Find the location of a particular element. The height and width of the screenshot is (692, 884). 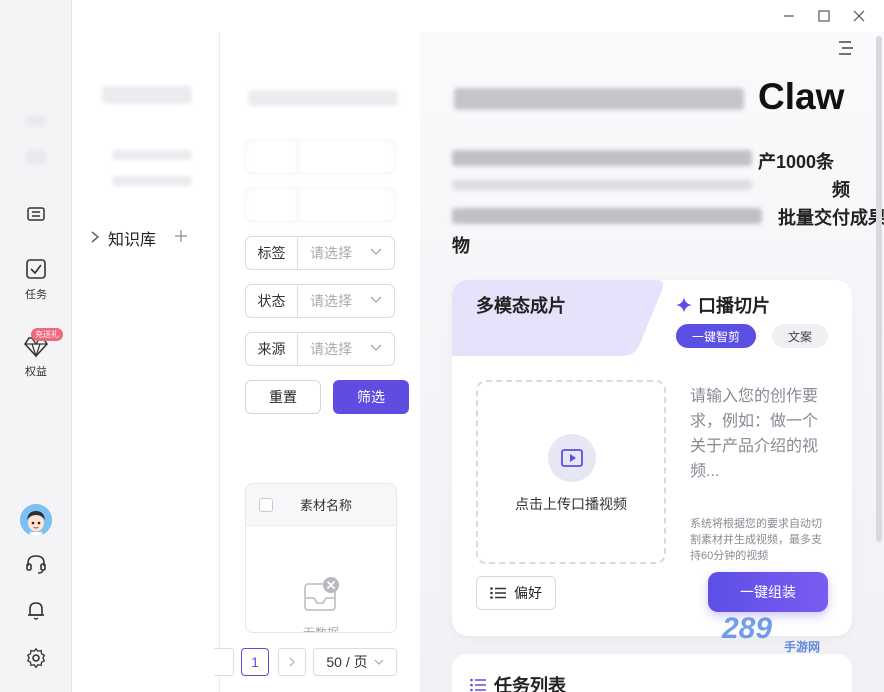

minimize-button is located at coordinates (789, 16).